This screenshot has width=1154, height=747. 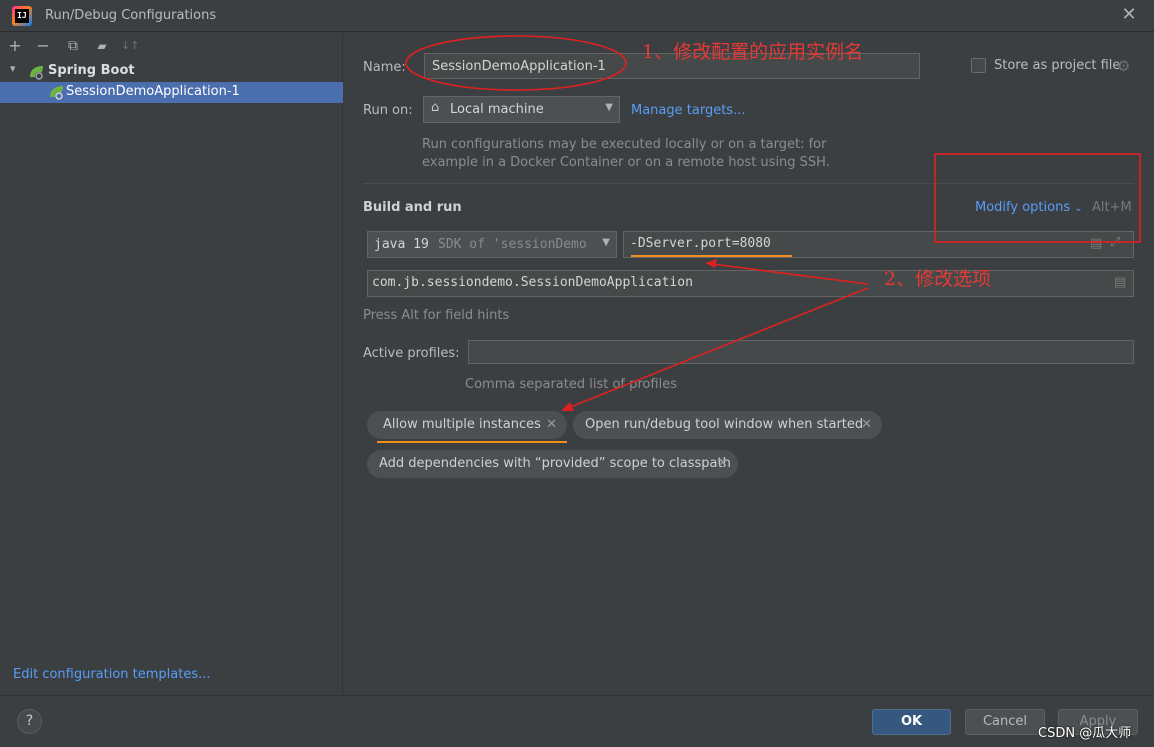 What do you see at coordinates (938, 279) in the screenshot?
I see `annotation-note-2: 2、修改选项` at bounding box center [938, 279].